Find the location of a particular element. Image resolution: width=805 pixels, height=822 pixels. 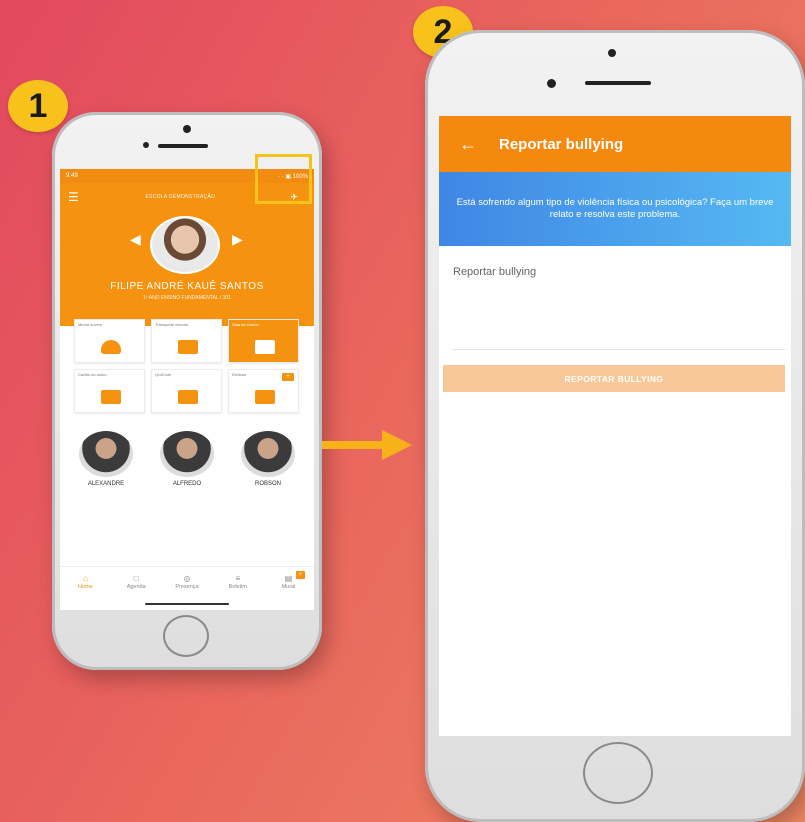

tile-label: Minha nuvem is located at coordinates (90, 324).